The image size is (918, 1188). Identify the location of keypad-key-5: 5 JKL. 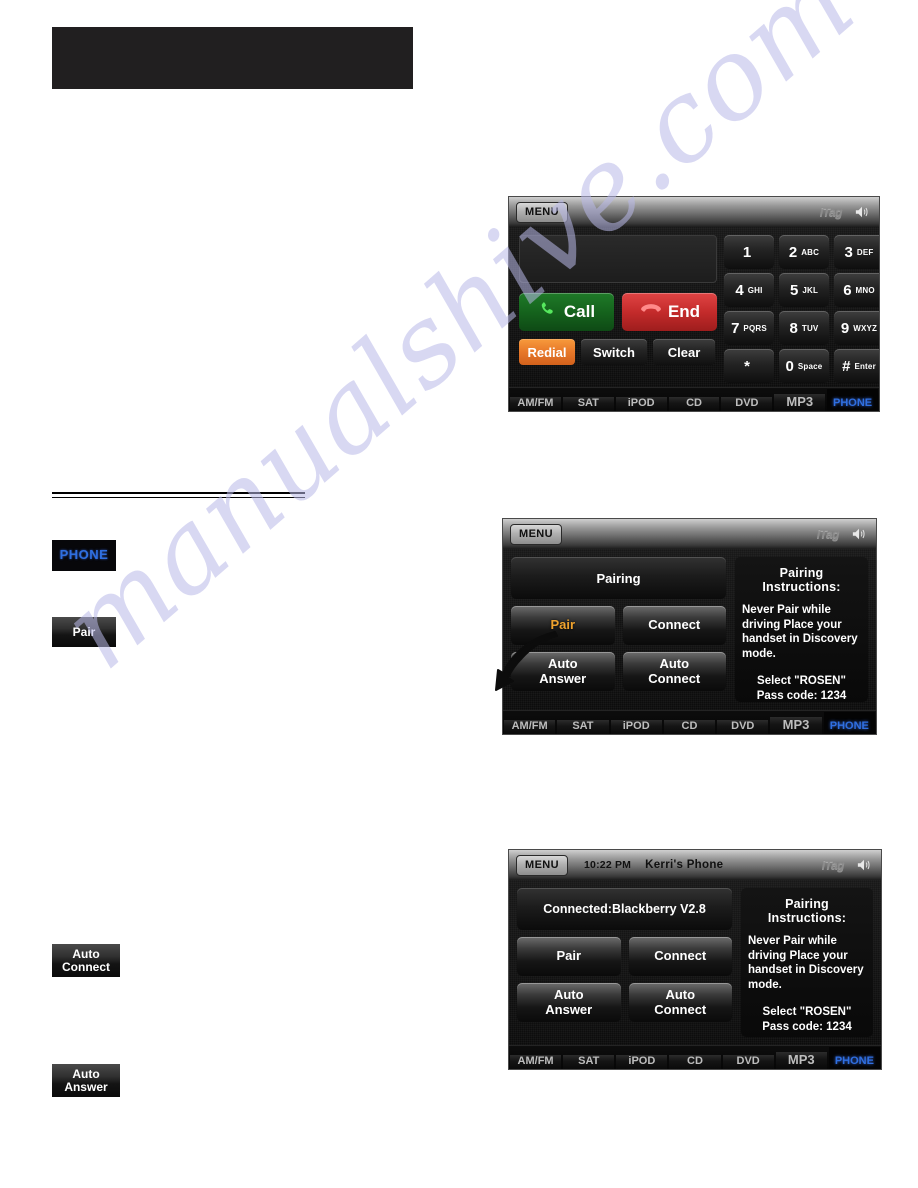
(804, 290).